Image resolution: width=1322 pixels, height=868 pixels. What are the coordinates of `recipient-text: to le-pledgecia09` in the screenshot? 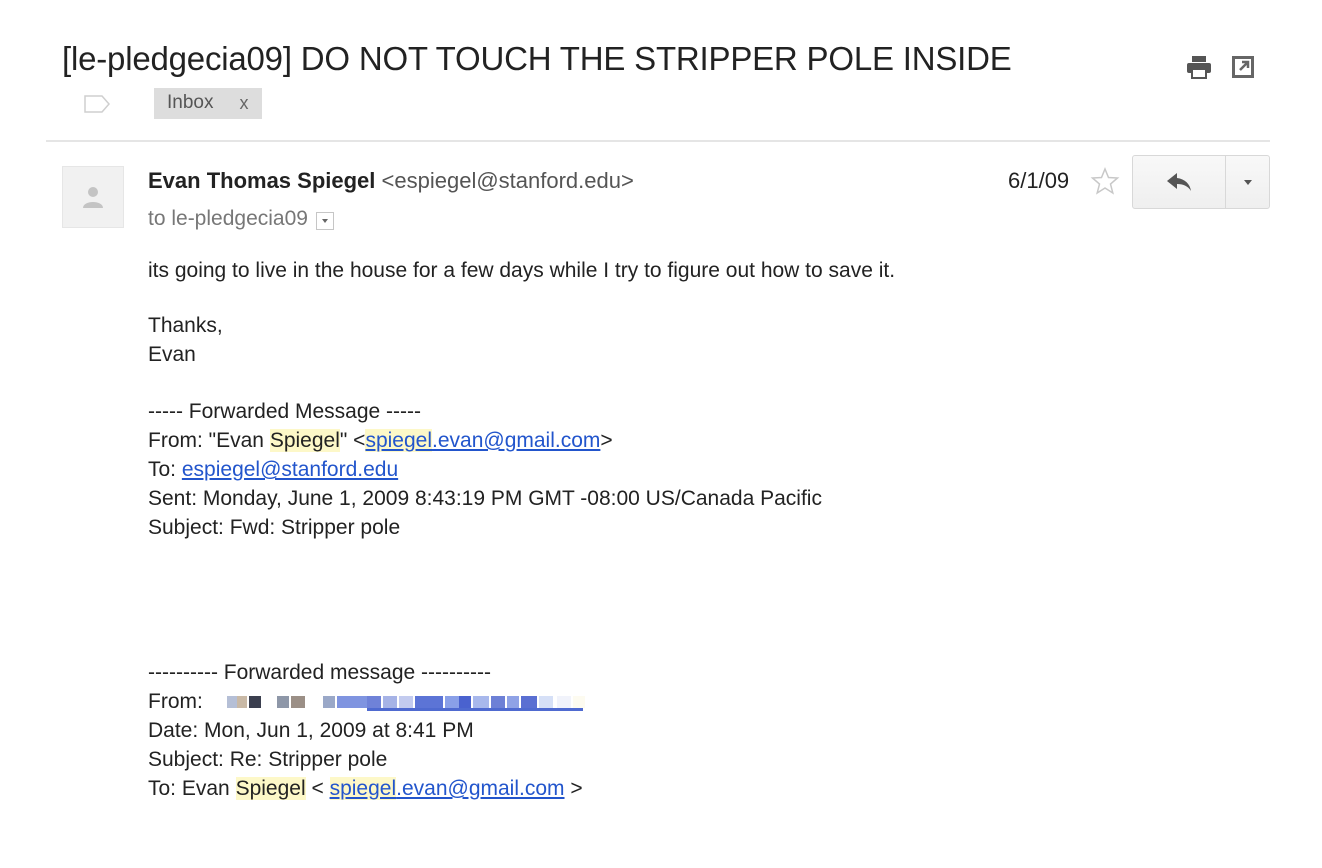 It's located at (228, 218).